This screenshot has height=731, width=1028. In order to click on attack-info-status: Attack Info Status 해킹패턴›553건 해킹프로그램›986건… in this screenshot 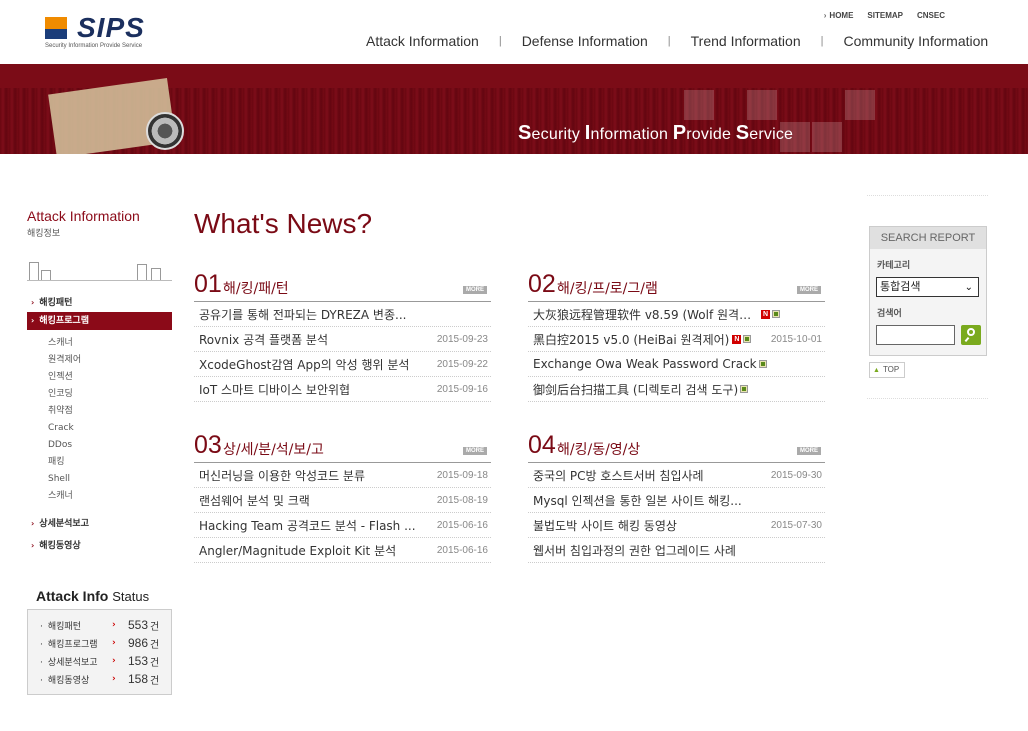, I will do `click(99, 641)`.